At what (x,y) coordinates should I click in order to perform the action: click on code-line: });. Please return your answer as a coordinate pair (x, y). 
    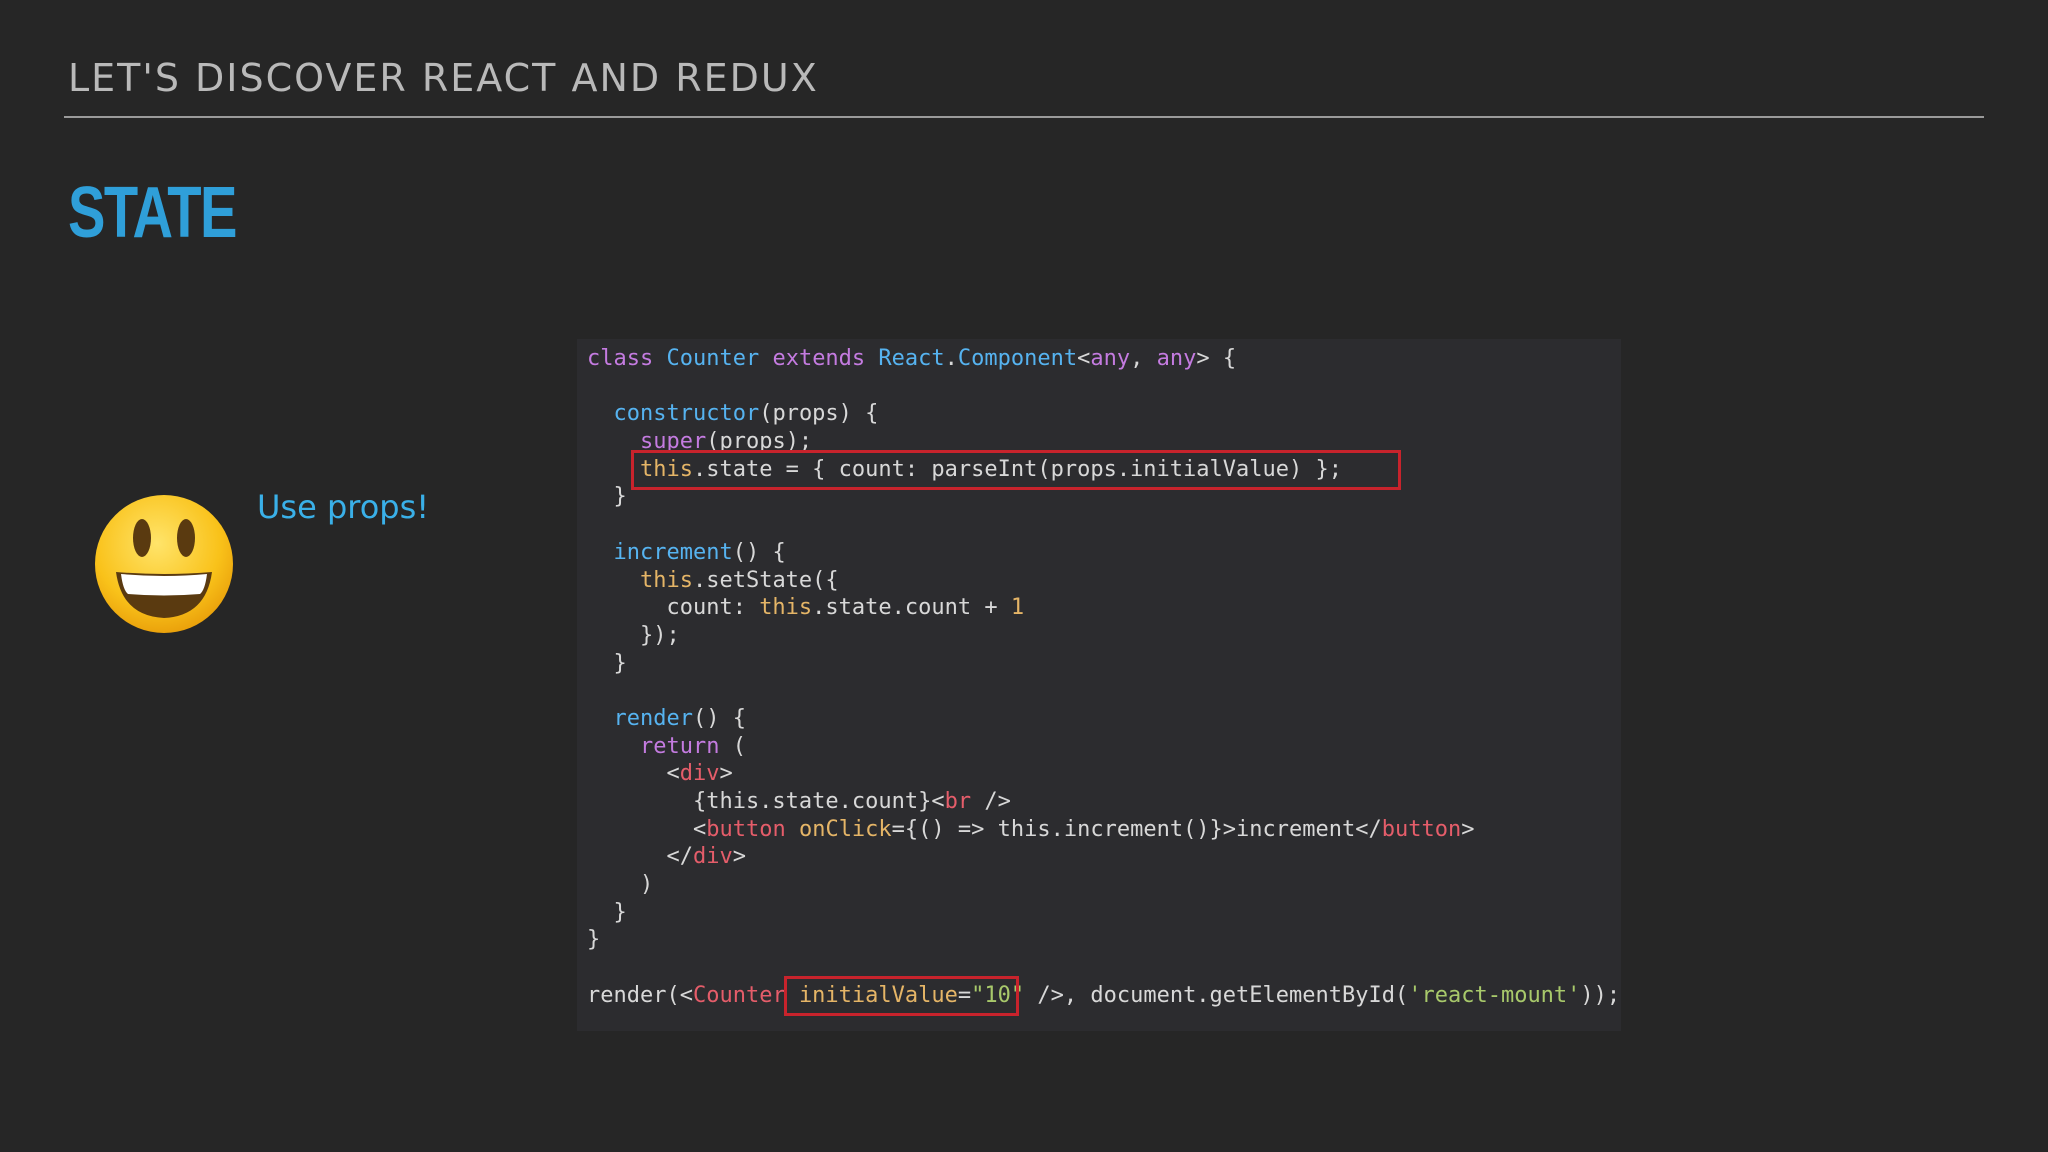
    Looking at the image, I should click on (633, 635).